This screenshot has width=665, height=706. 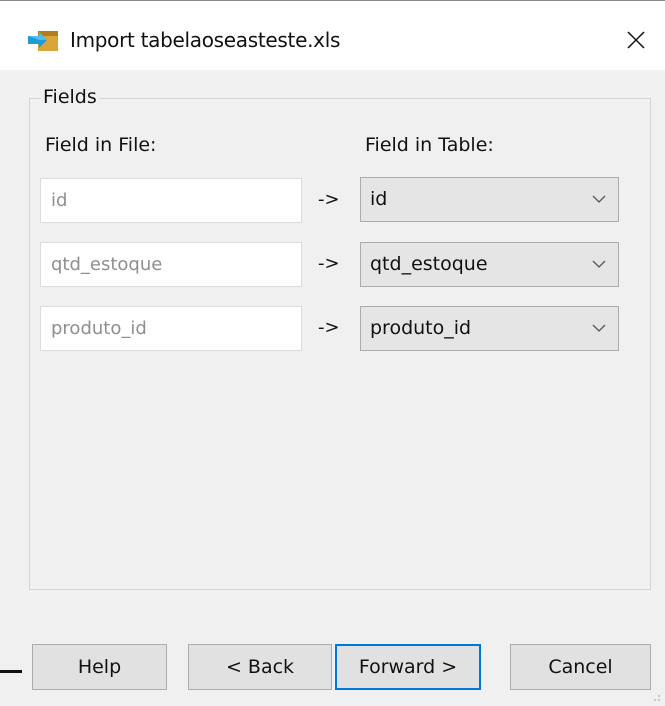 I want to click on table-field-value: qtd_estoque, so click(x=429, y=264).